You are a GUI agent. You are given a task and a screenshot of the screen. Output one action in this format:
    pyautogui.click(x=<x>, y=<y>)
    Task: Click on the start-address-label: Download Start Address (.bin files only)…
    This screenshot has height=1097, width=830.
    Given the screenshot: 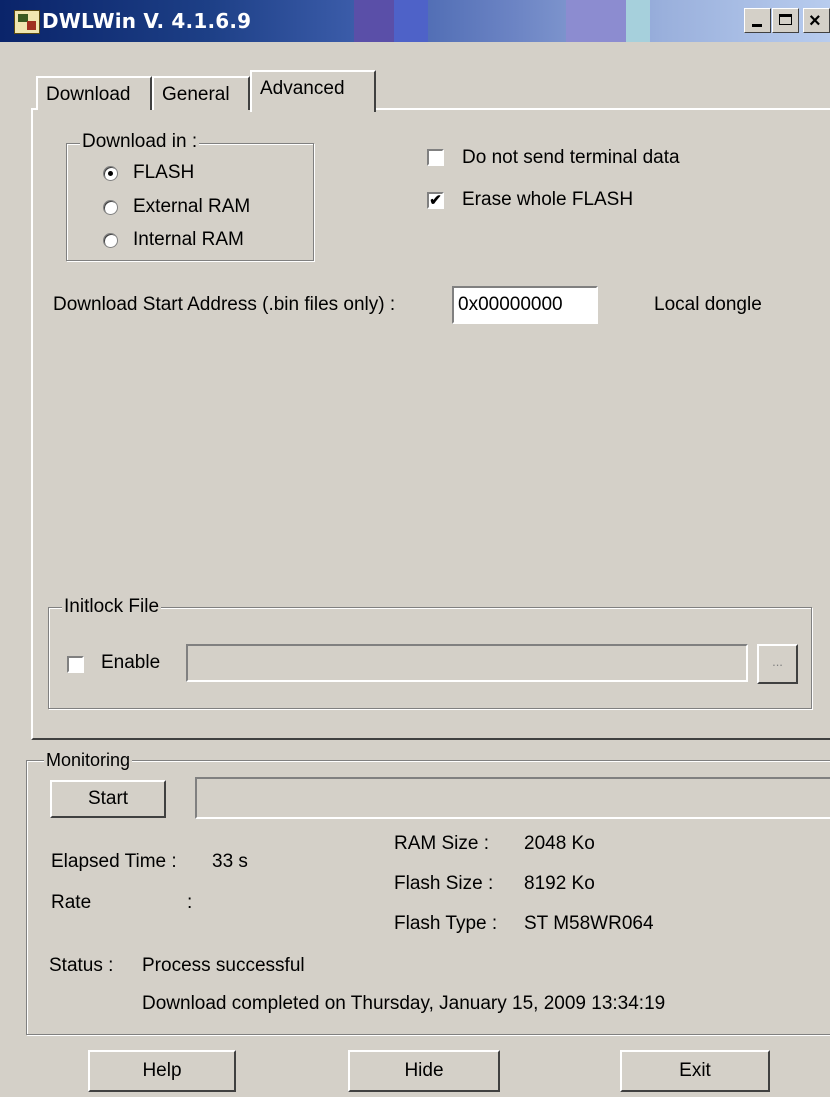 What is the action you would take?
    pyautogui.click(x=224, y=304)
    